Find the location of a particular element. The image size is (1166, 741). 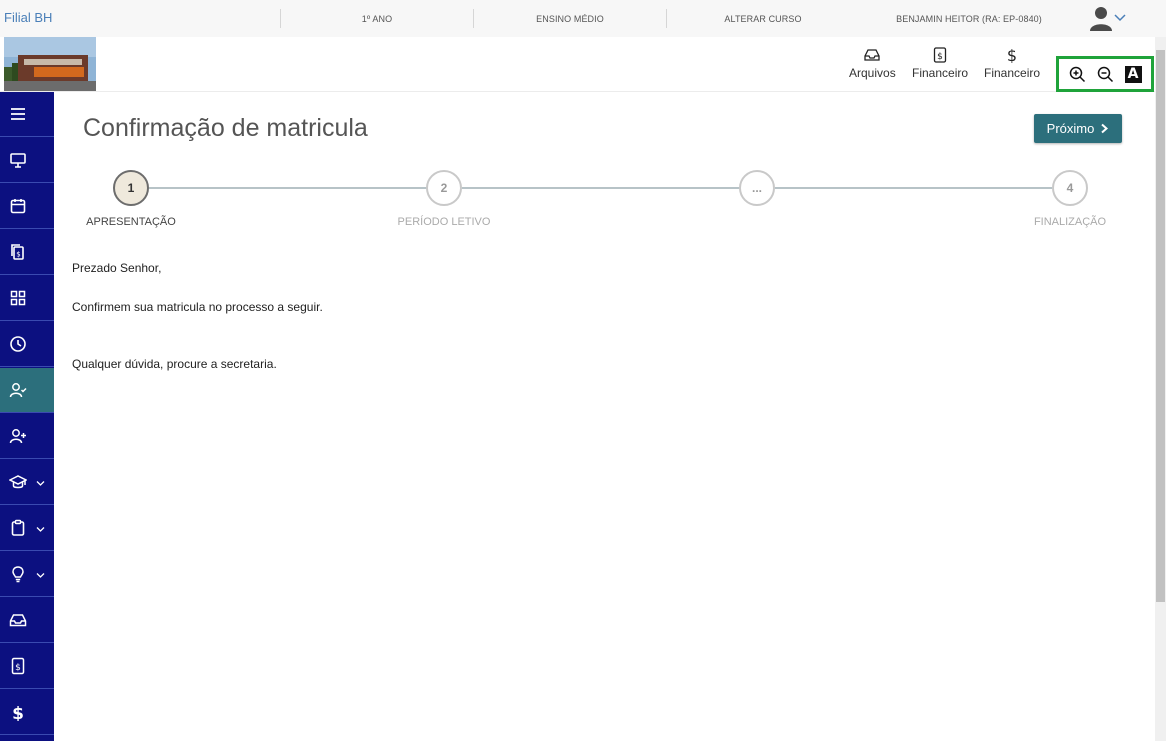

app-header: Arquivos $ Financeiro $ Financeiro A is located at coordinates (577, 64).